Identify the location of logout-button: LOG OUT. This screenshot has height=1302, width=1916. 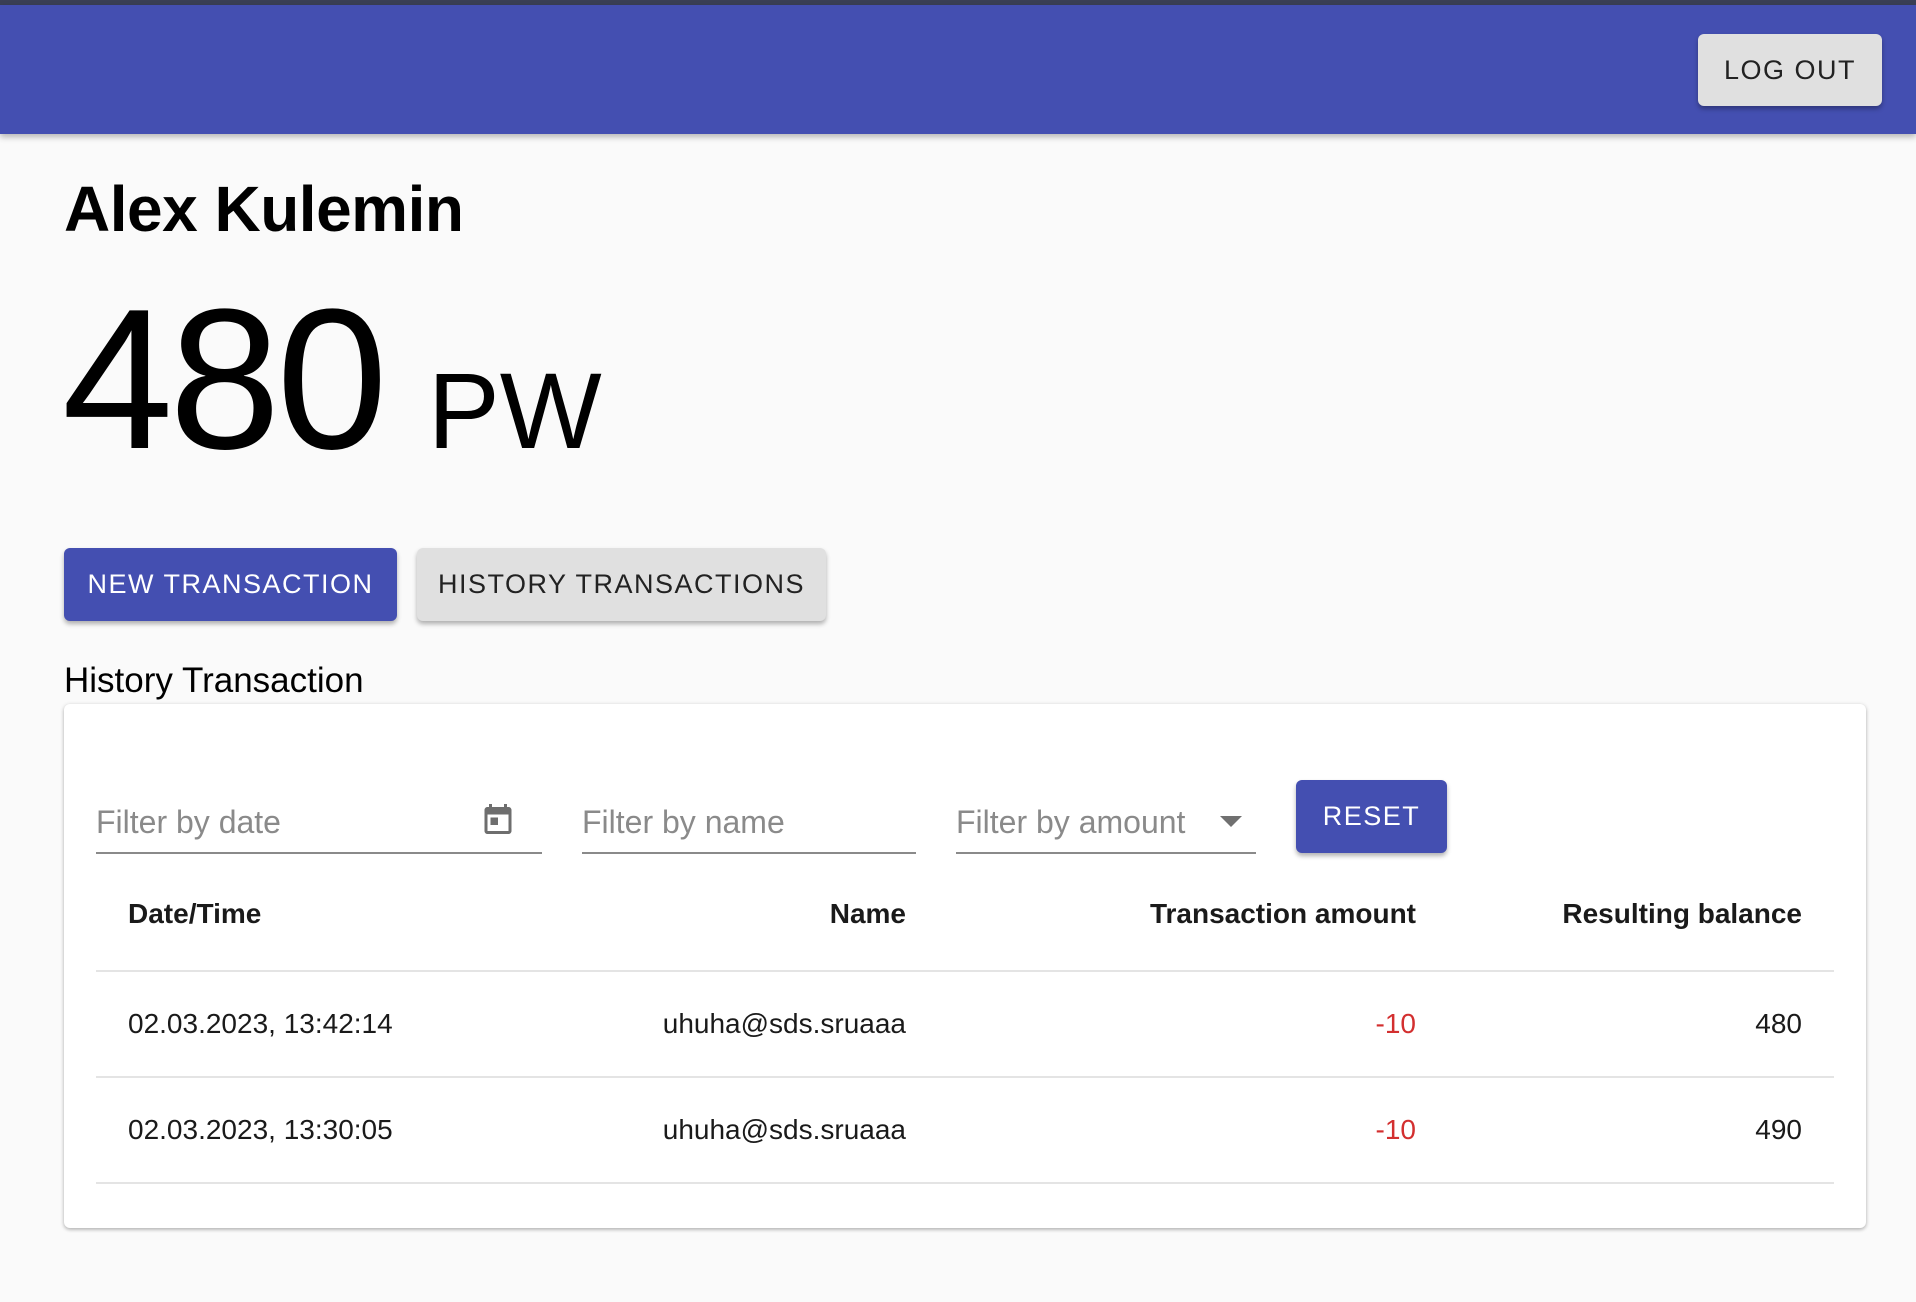
(1790, 70).